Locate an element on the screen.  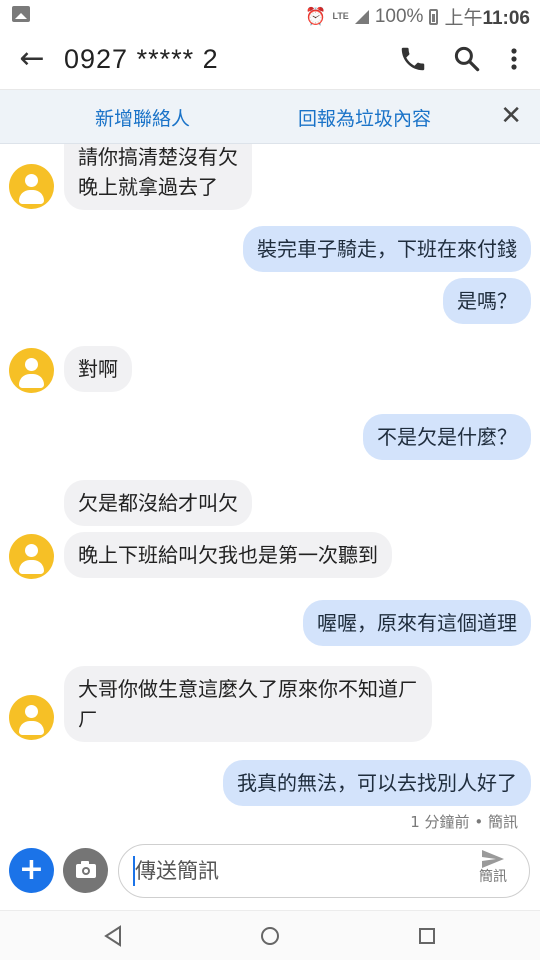
phone-icon is located at coordinates (413, 59).